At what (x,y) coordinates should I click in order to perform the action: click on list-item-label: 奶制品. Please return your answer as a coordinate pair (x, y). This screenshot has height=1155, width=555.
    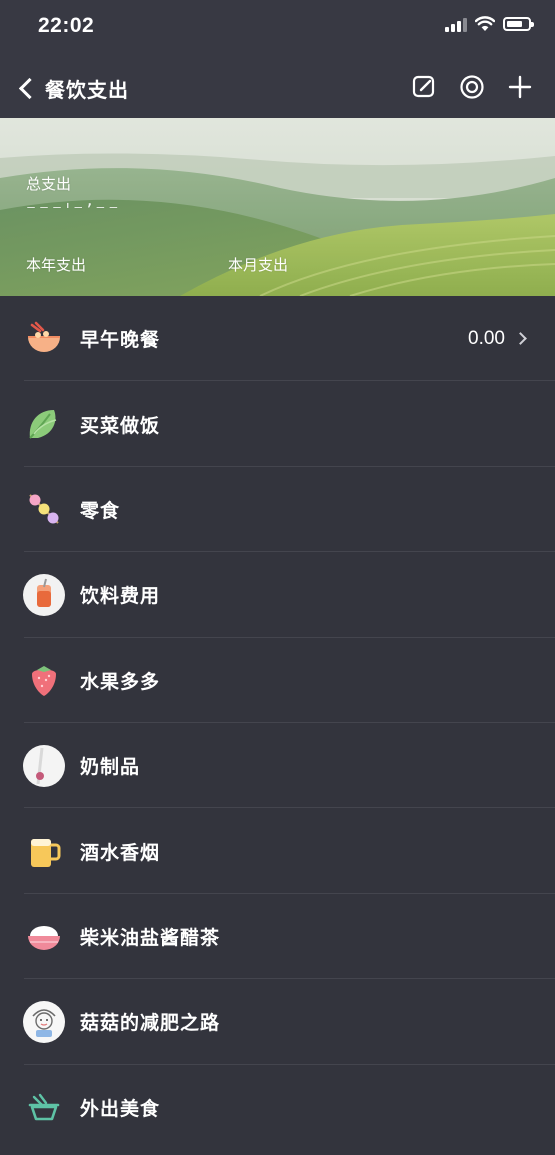
    Looking at the image, I should click on (110, 767).